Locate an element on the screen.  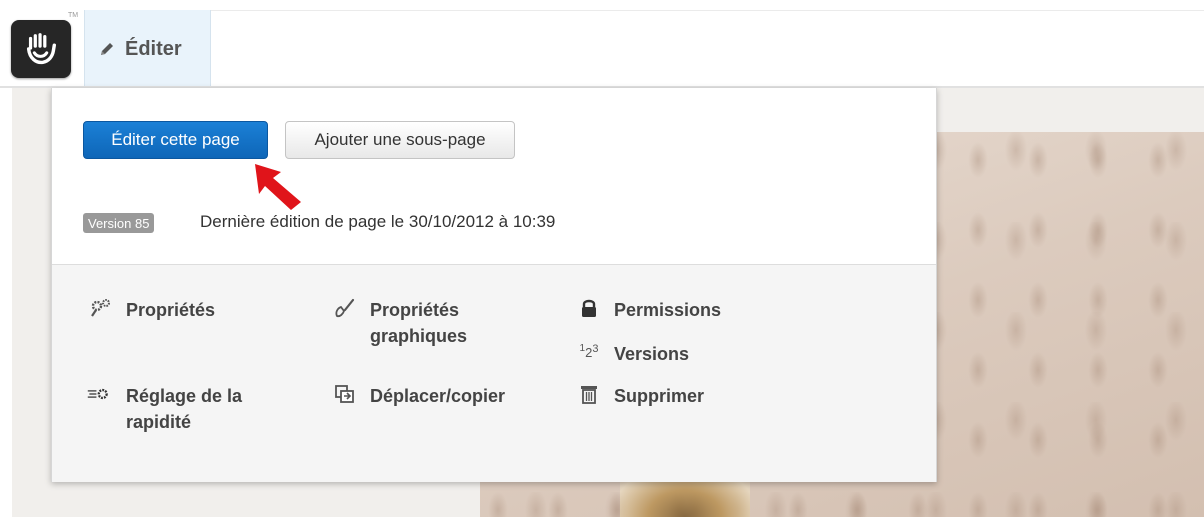
red-arrow-annotation is located at coordinates (278, 187).